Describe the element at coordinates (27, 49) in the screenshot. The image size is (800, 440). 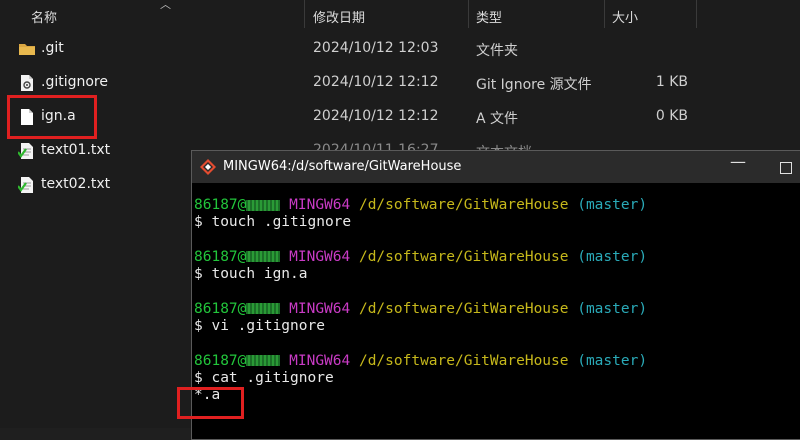
I see `folder-icon` at that location.